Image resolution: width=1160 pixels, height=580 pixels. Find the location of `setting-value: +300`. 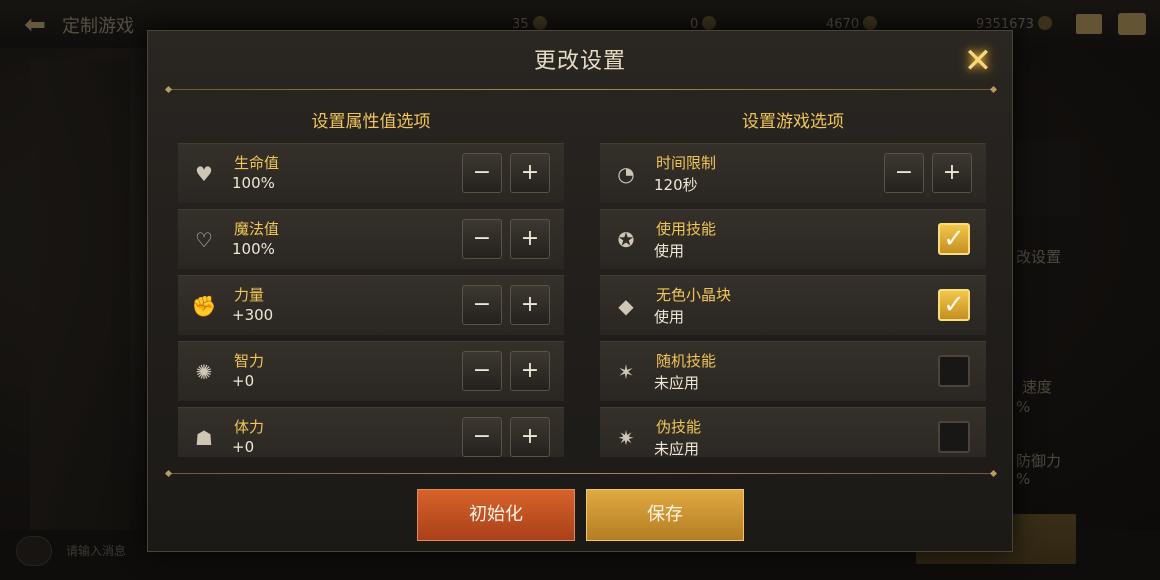

setting-value: +300 is located at coordinates (253, 315).